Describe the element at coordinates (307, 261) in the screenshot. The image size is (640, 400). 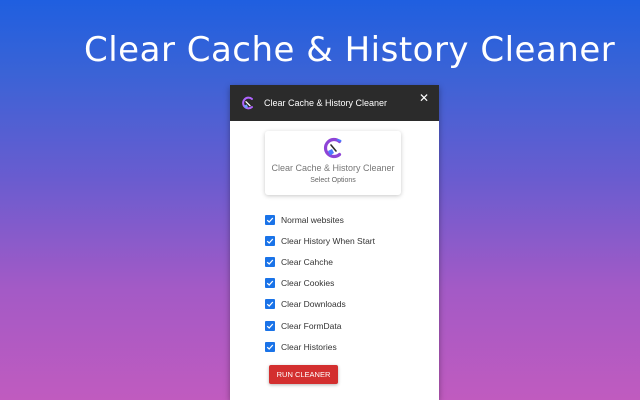
I see `option-label: Clear Cahche` at that location.